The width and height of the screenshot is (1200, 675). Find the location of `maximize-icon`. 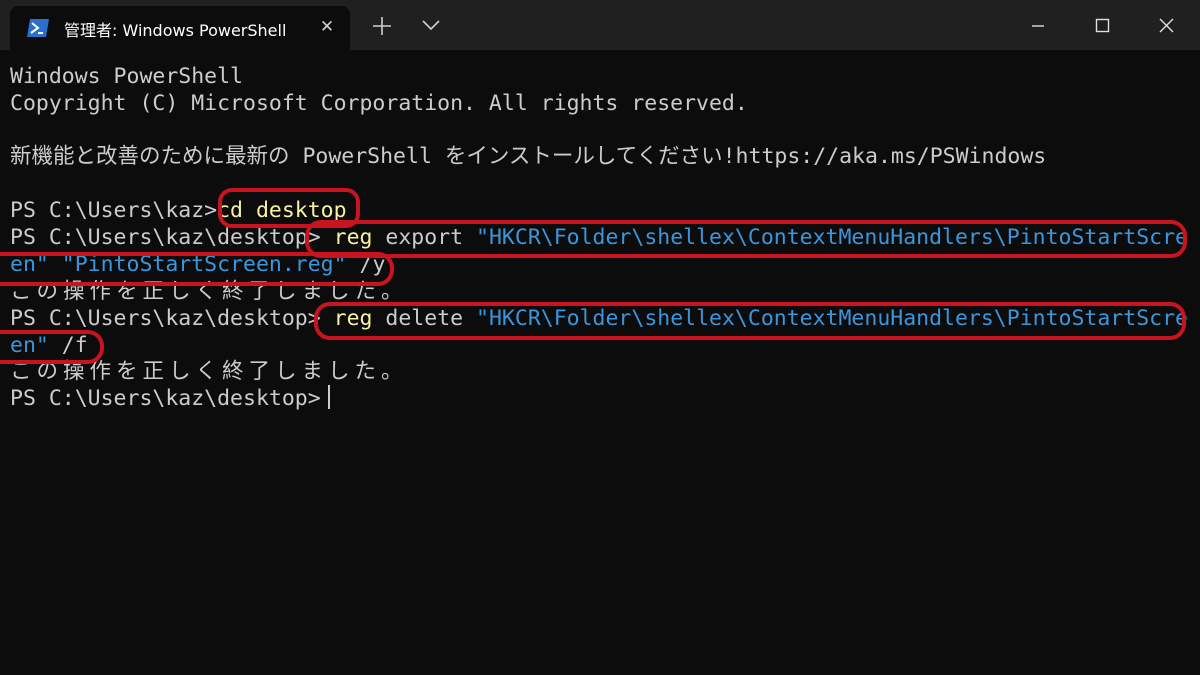

maximize-icon is located at coordinates (1102, 25).